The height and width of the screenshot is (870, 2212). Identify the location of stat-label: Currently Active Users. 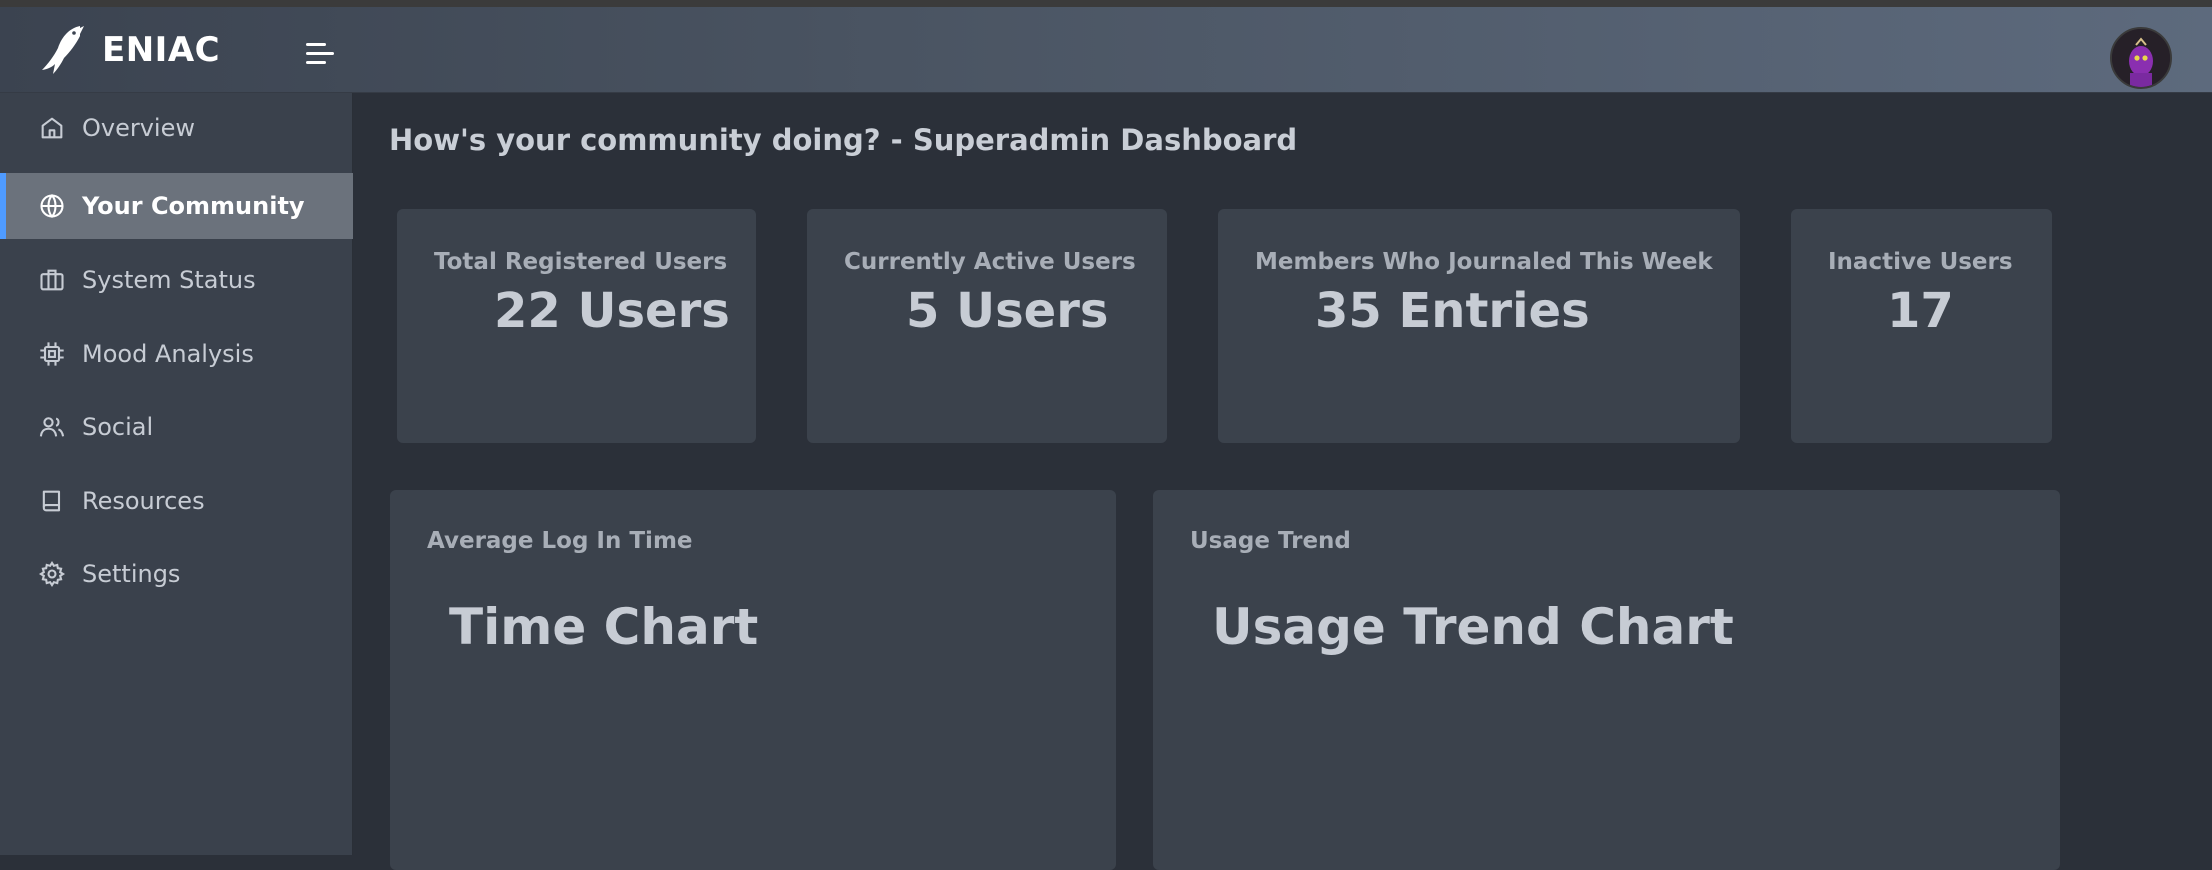
(990, 262).